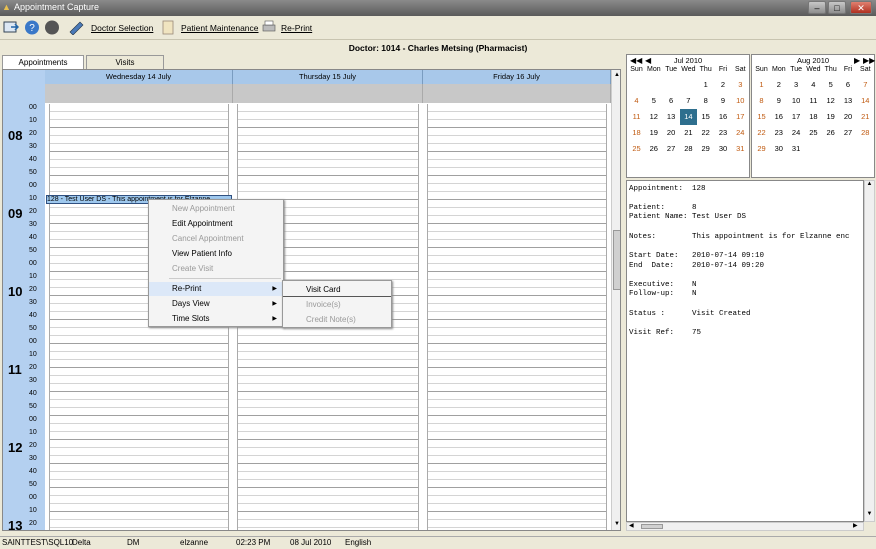 The width and height of the screenshot is (876, 549). I want to click on menu-item-re-print: Re-Print ▶, so click(216, 289).